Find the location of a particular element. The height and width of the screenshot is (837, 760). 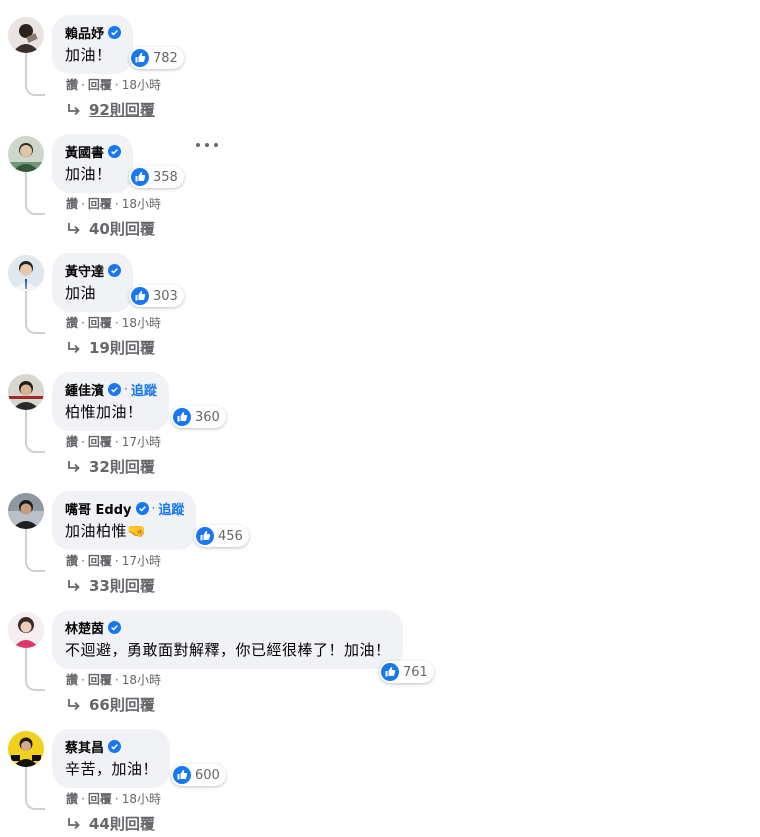

view-replies-link: 32則回覆 is located at coordinates (110, 466).